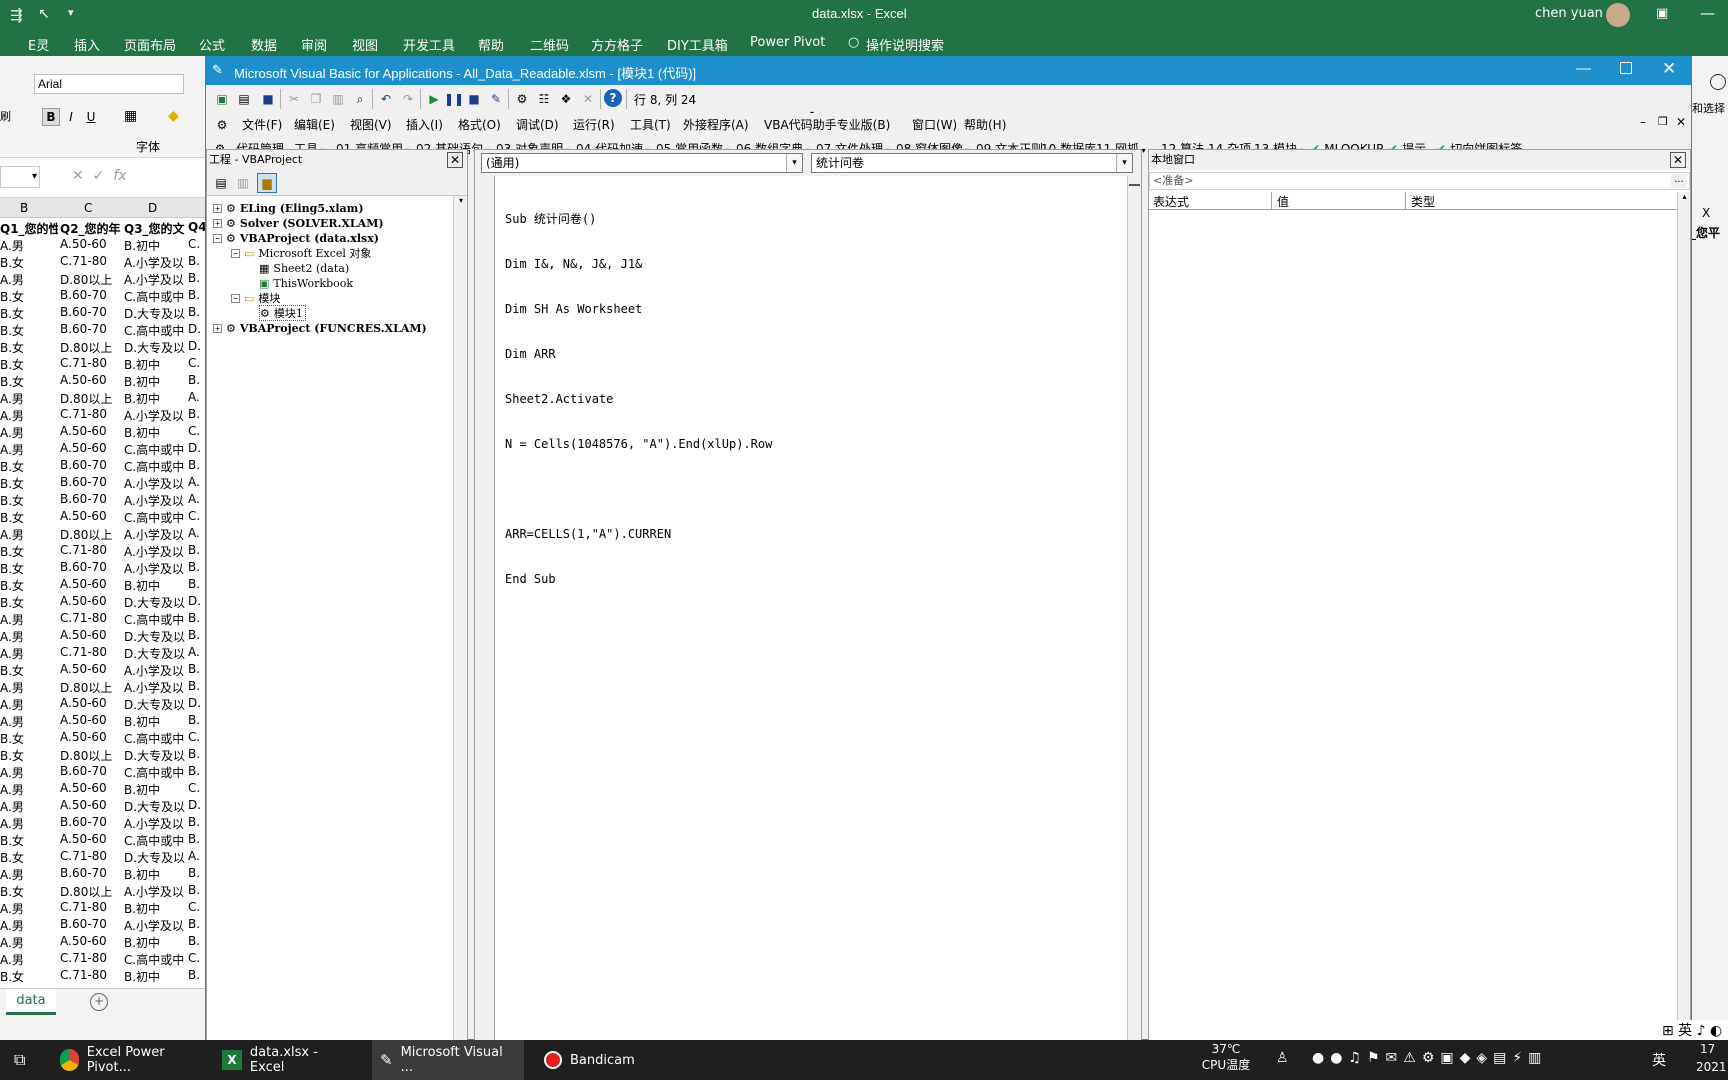 The image size is (1728, 1080). I want to click on break-icon: ❚❚, so click(454, 99).